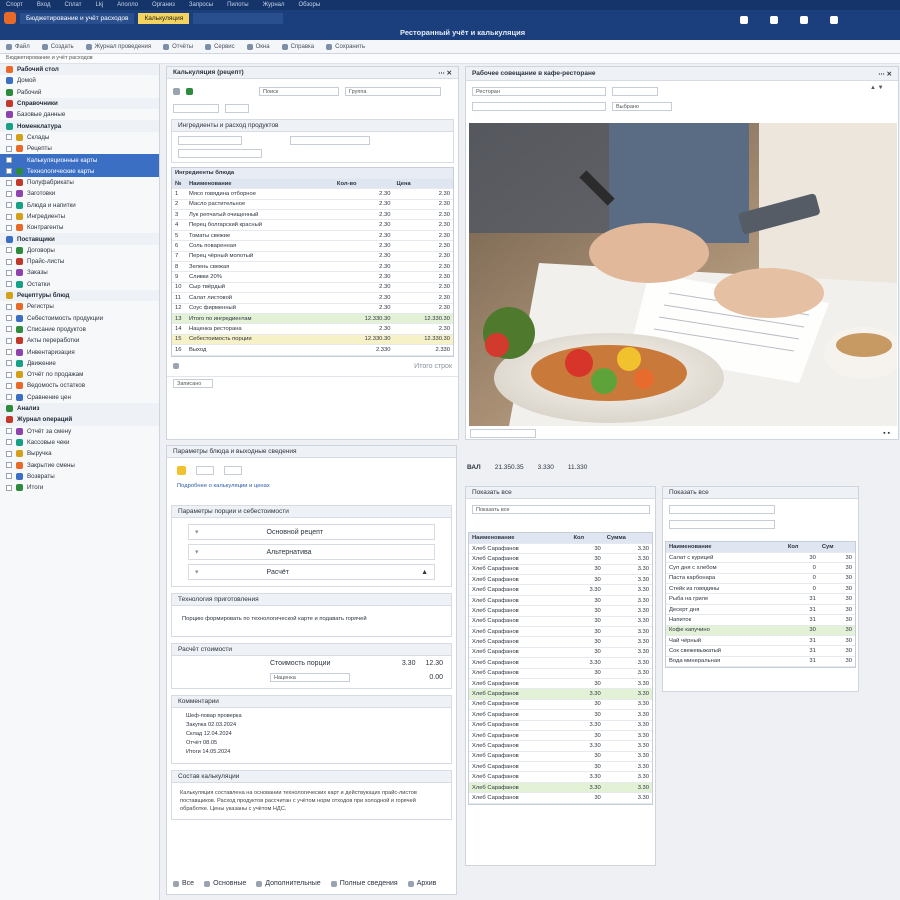 The width and height of the screenshot is (900, 900). Describe the element at coordinates (836, 547) in the screenshot. I see `column-header: Сум` at that location.